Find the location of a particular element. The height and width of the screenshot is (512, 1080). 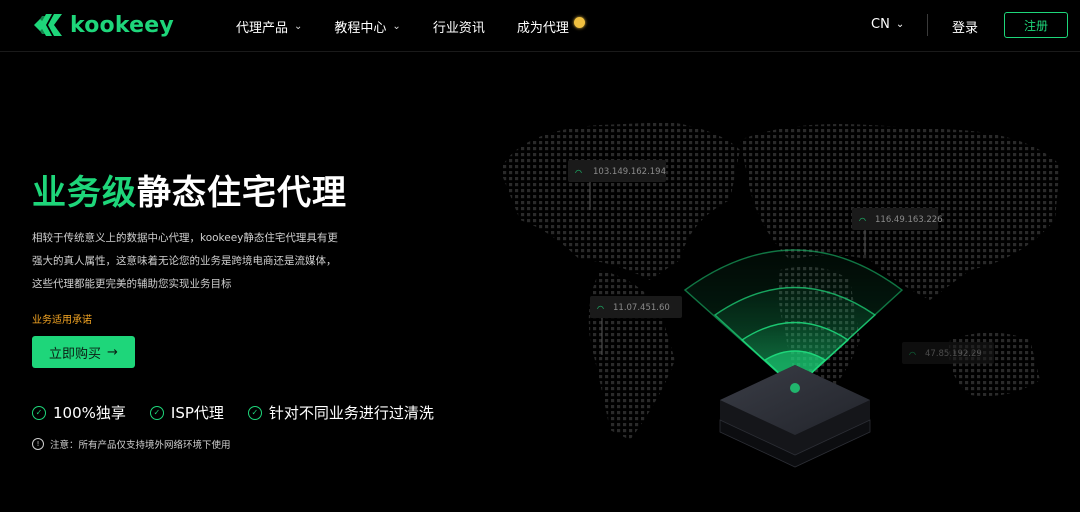

note-text: 注意：所有产品仅支持境外网络环境下使用 is located at coordinates (140, 445).